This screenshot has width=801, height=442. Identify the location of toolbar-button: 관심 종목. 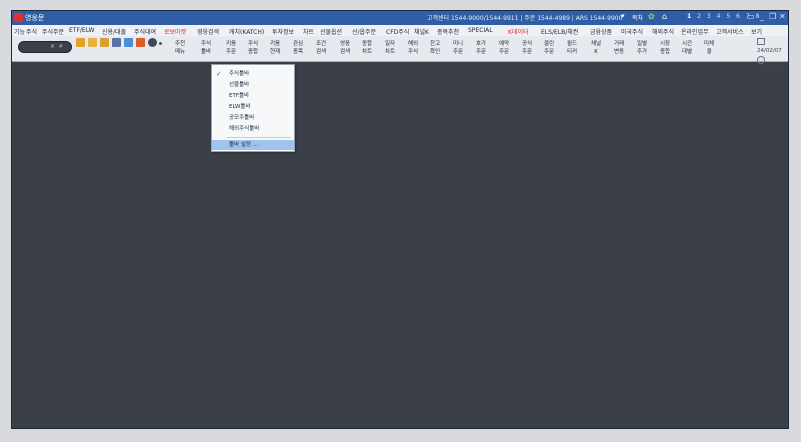
(298, 48).